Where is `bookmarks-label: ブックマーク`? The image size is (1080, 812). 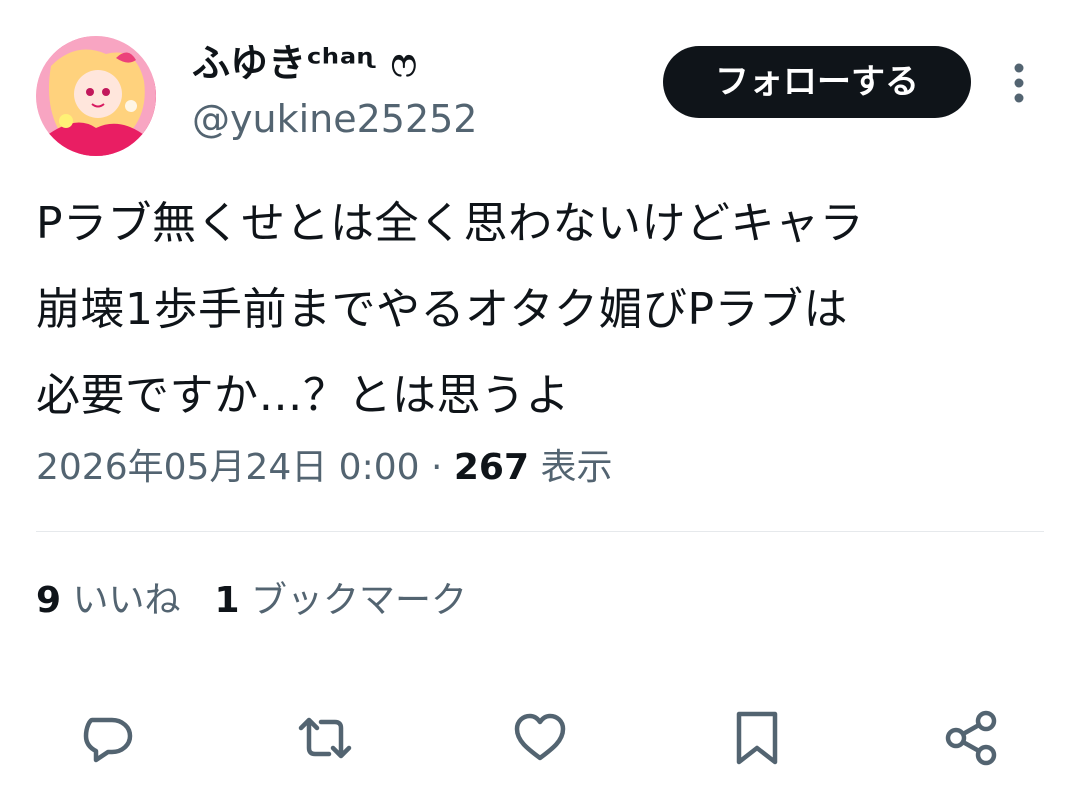 bookmarks-label: ブックマーク is located at coordinates (353, 600).